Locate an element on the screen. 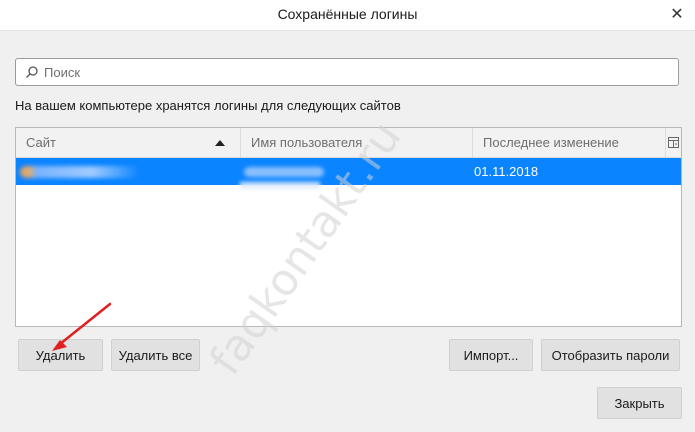 This screenshot has width=695, height=432. search-field is located at coordinates (347, 72).